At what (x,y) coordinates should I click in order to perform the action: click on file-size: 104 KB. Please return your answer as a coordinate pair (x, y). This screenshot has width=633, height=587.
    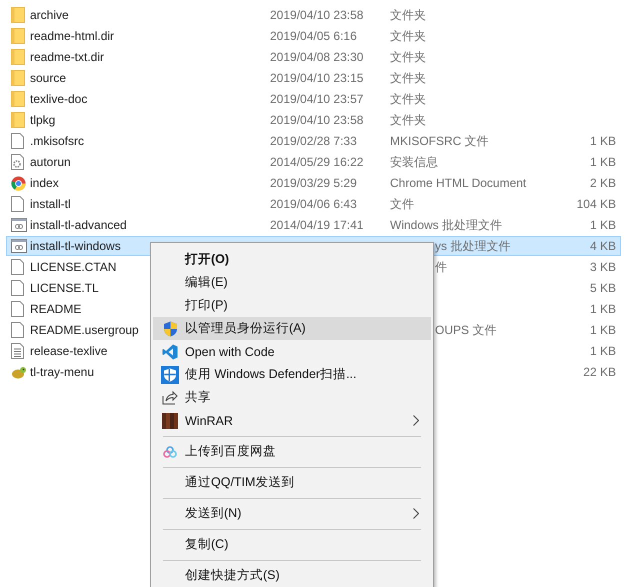
    Looking at the image, I should click on (596, 204).